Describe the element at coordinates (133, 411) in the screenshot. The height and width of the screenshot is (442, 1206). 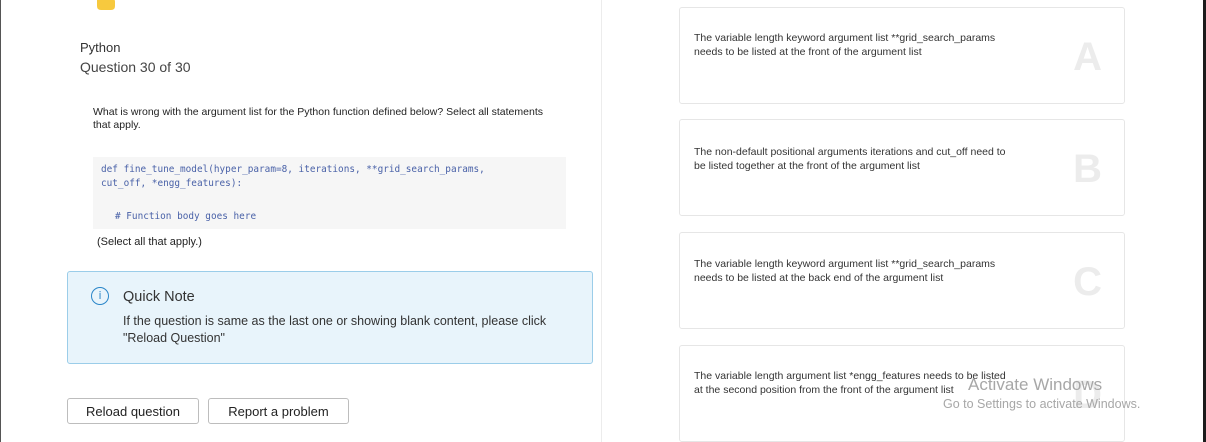
I see `reload-question-button: Reload question` at that location.